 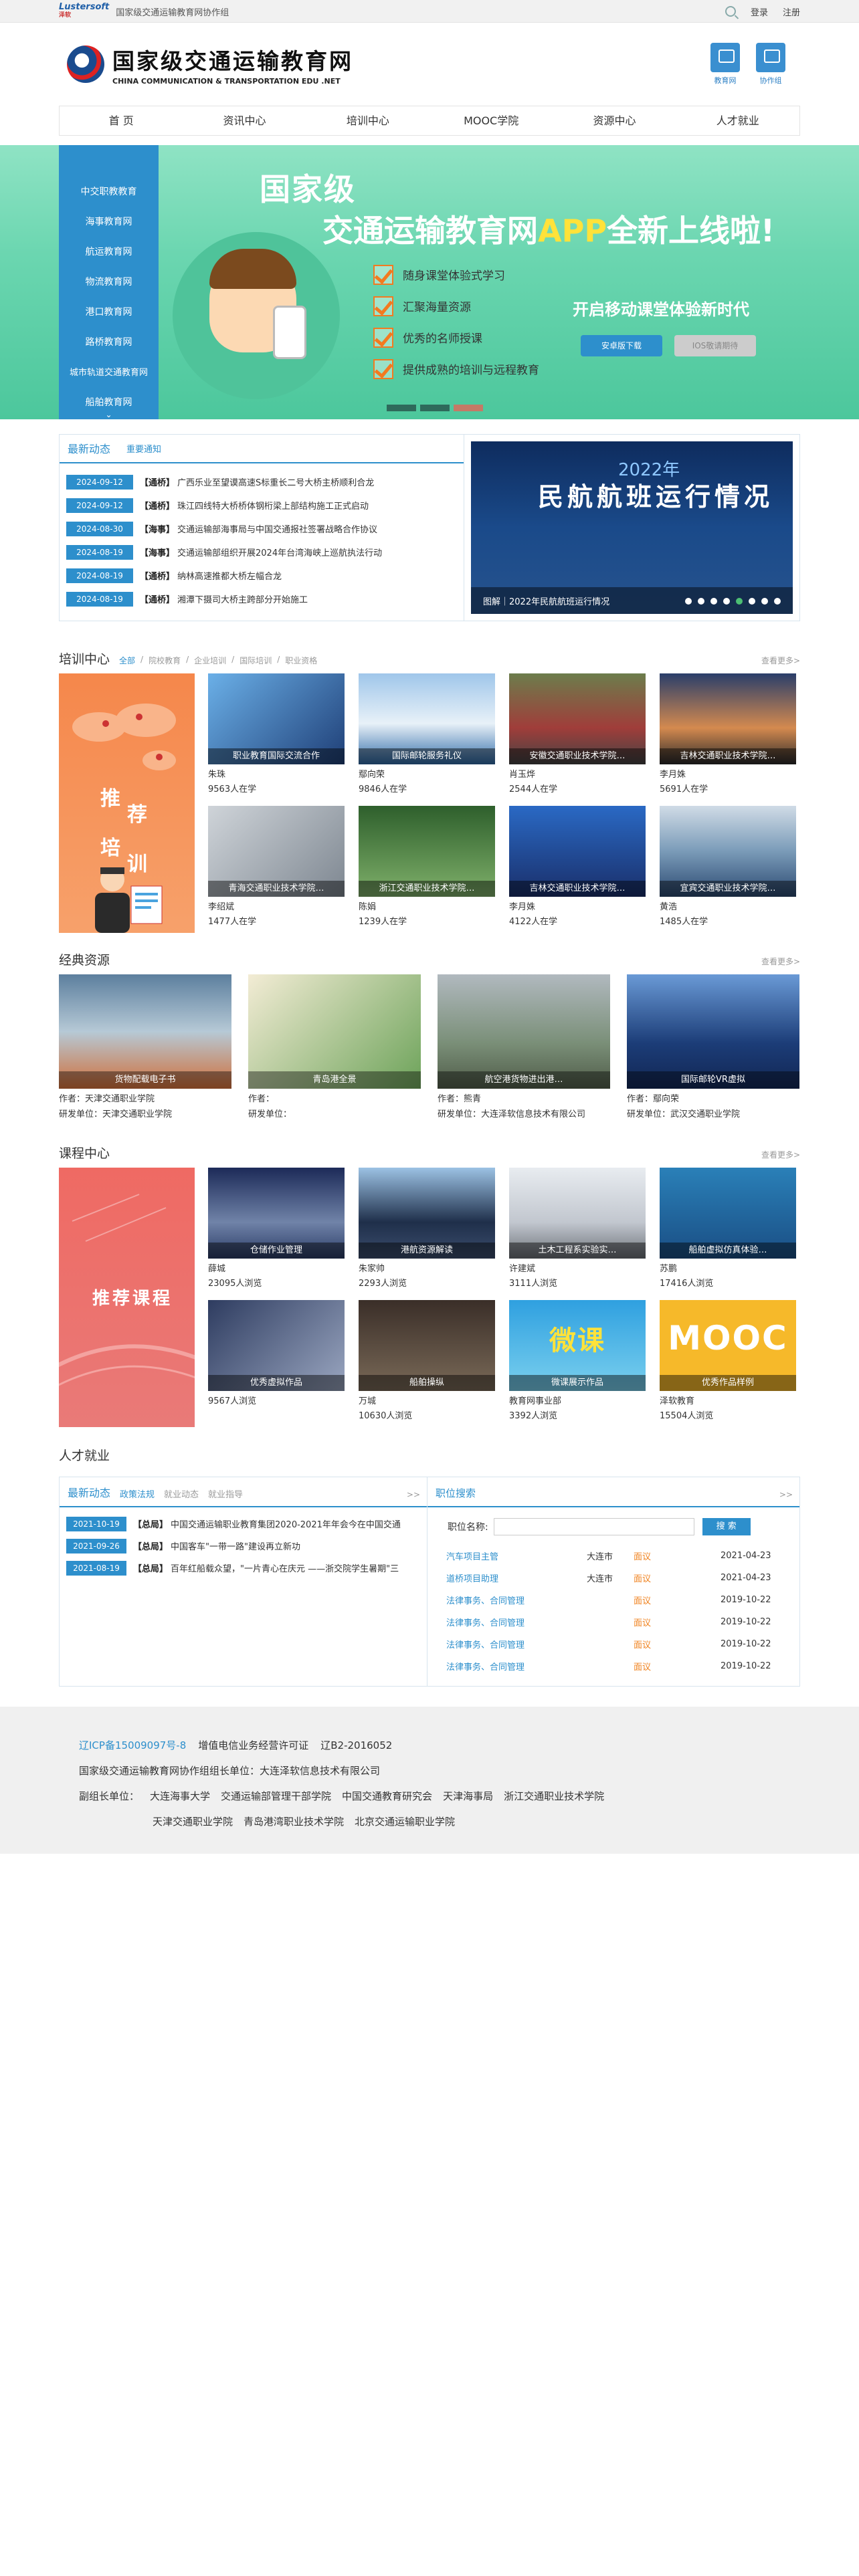 I want to click on side-menu-item: 中交职教教育, so click(x=109, y=192).